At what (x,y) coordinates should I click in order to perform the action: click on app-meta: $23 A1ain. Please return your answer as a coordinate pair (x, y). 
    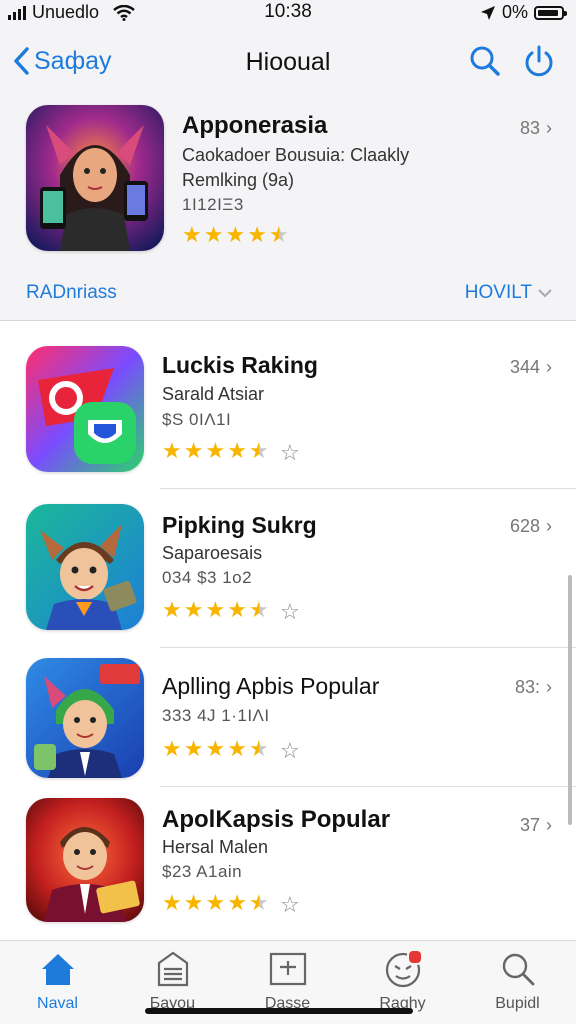
    Looking at the image, I should click on (202, 871).